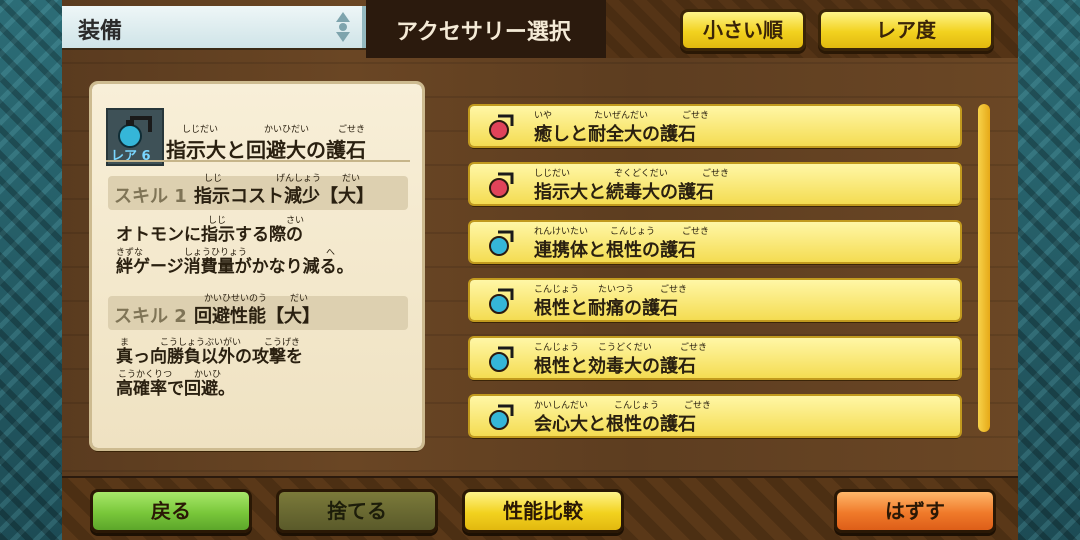  What do you see at coordinates (543, 511) in the screenshot?
I see `compare-button: 性能比較` at bounding box center [543, 511].